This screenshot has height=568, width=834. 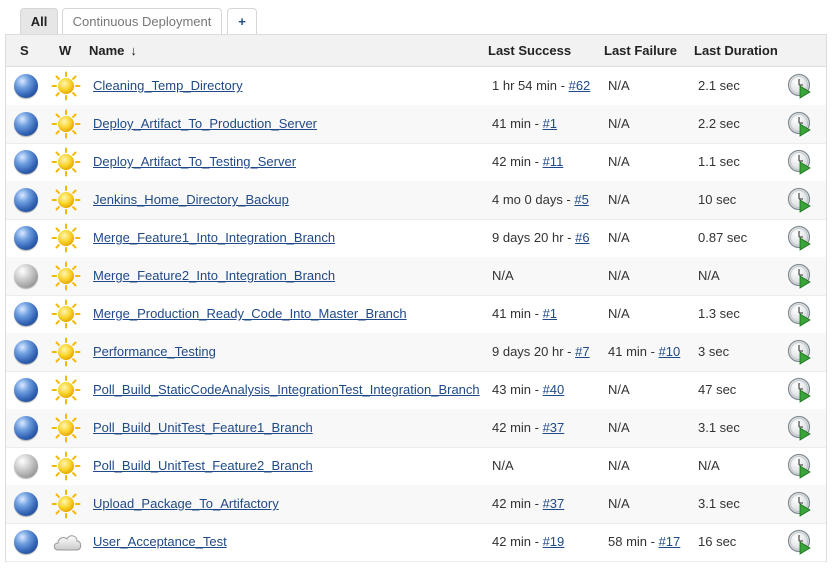 What do you see at coordinates (580, 85) in the screenshot?
I see `build-link: #62` at bounding box center [580, 85].